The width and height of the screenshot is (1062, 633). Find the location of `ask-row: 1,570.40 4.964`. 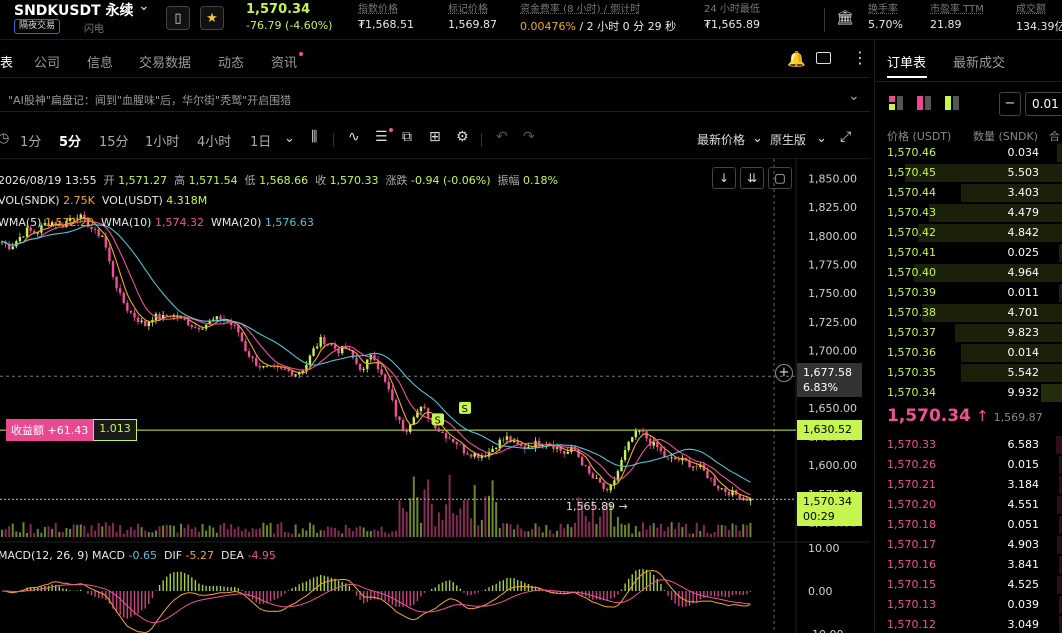

ask-row: 1,570.40 4.964 is located at coordinates (968, 273).